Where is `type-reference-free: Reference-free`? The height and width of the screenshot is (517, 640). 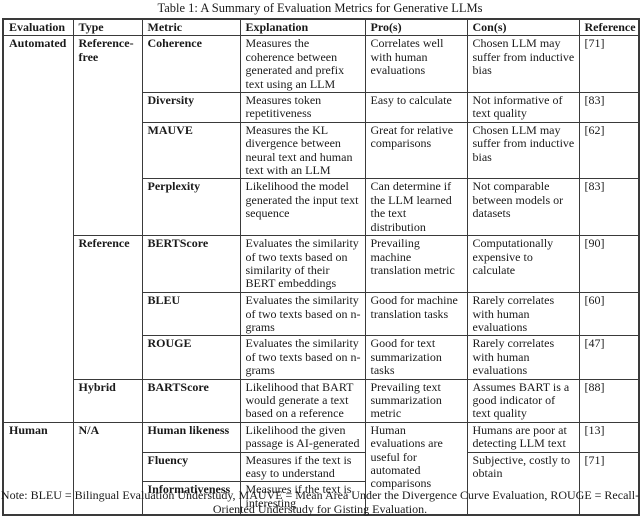
type-reference-free: Reference-free is located at coordinates (107, 136).